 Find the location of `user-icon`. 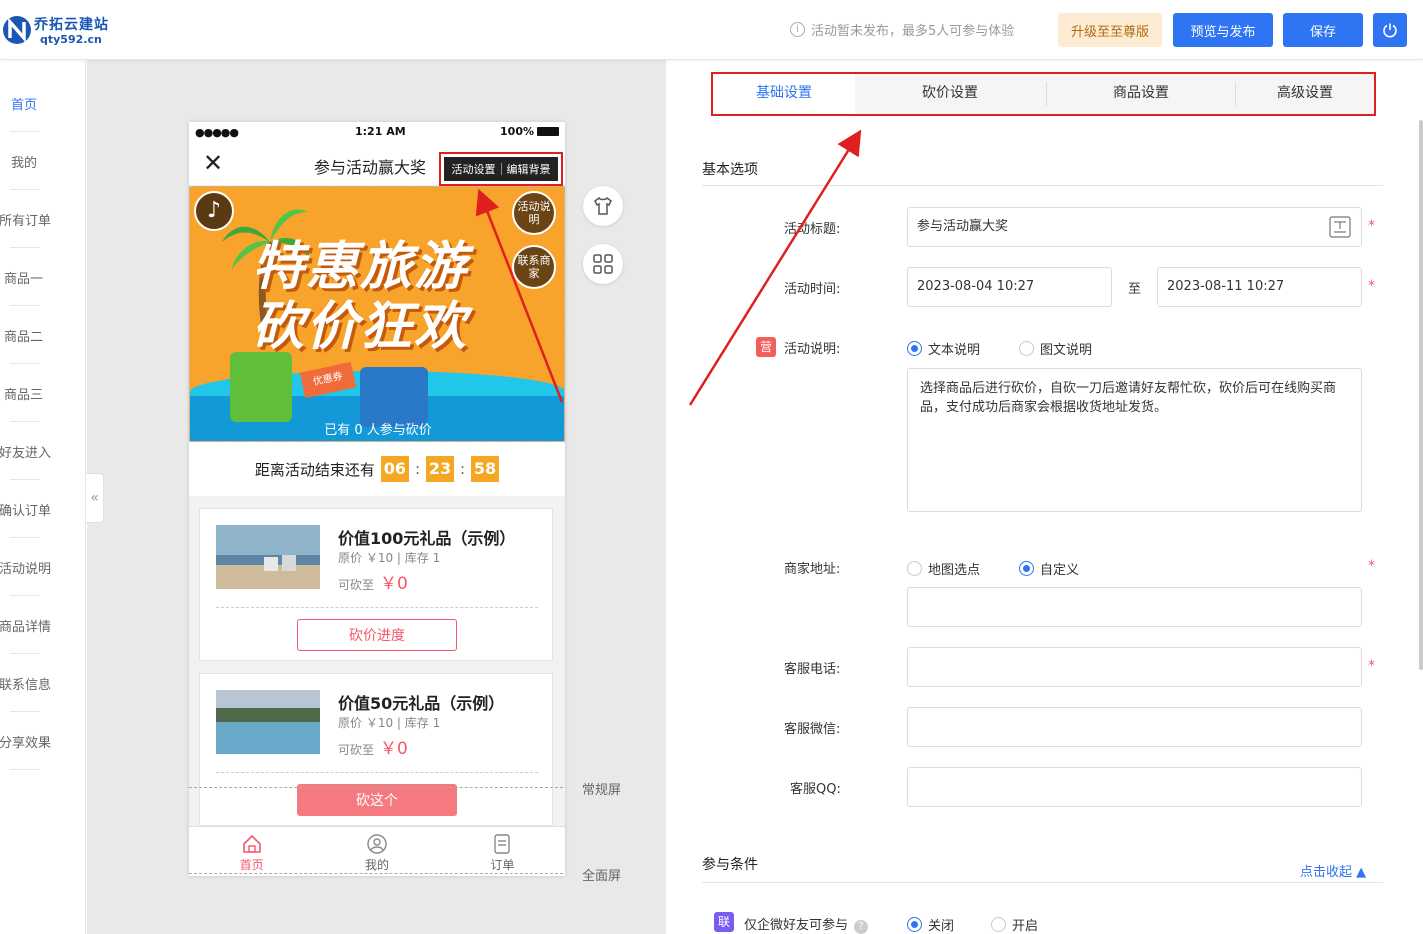

user-icon is located at coordinates (377, 844).